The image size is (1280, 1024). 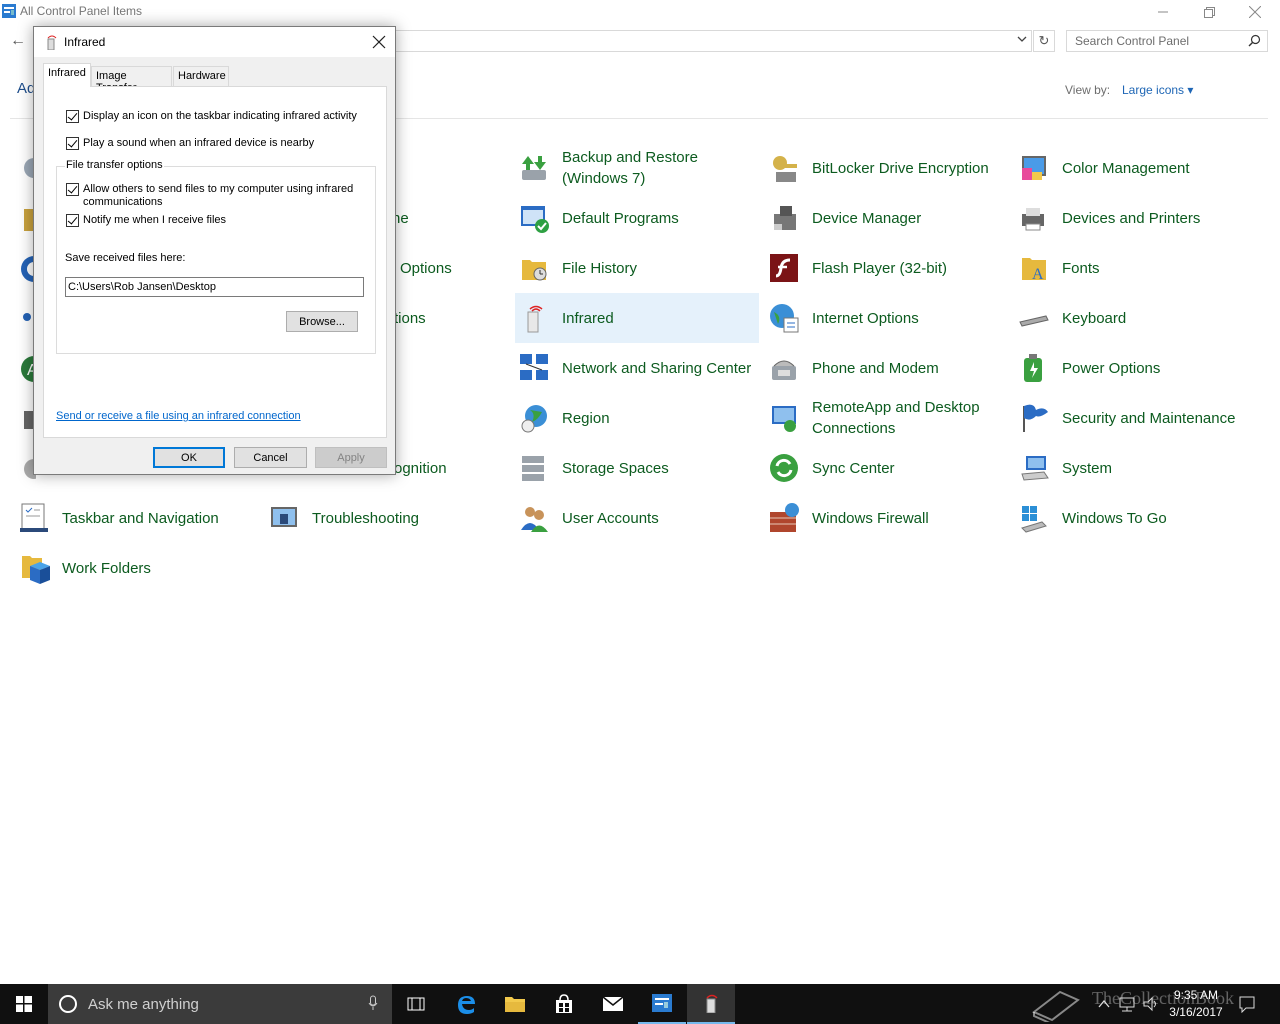 I want to click on file-explorer-taskbar-button, so click(x=515, y=1004).